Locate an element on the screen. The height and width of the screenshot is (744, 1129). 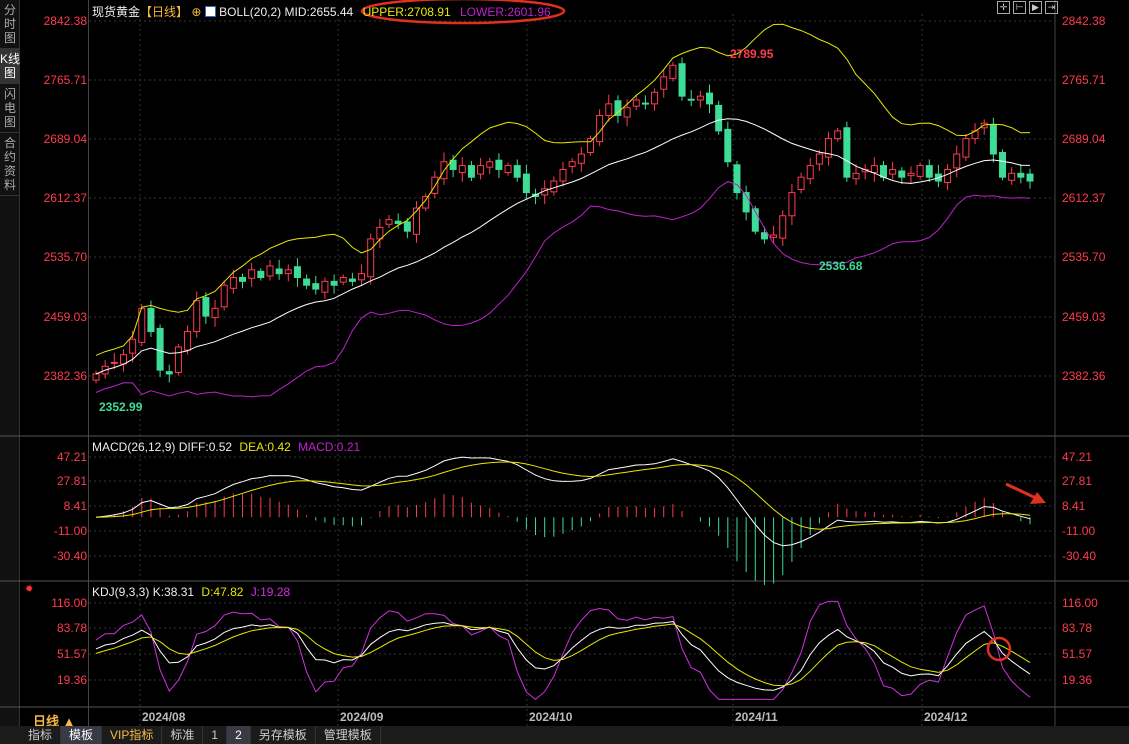
zoom-range-icon: ⊢ is located at coordinates (1019, 7).